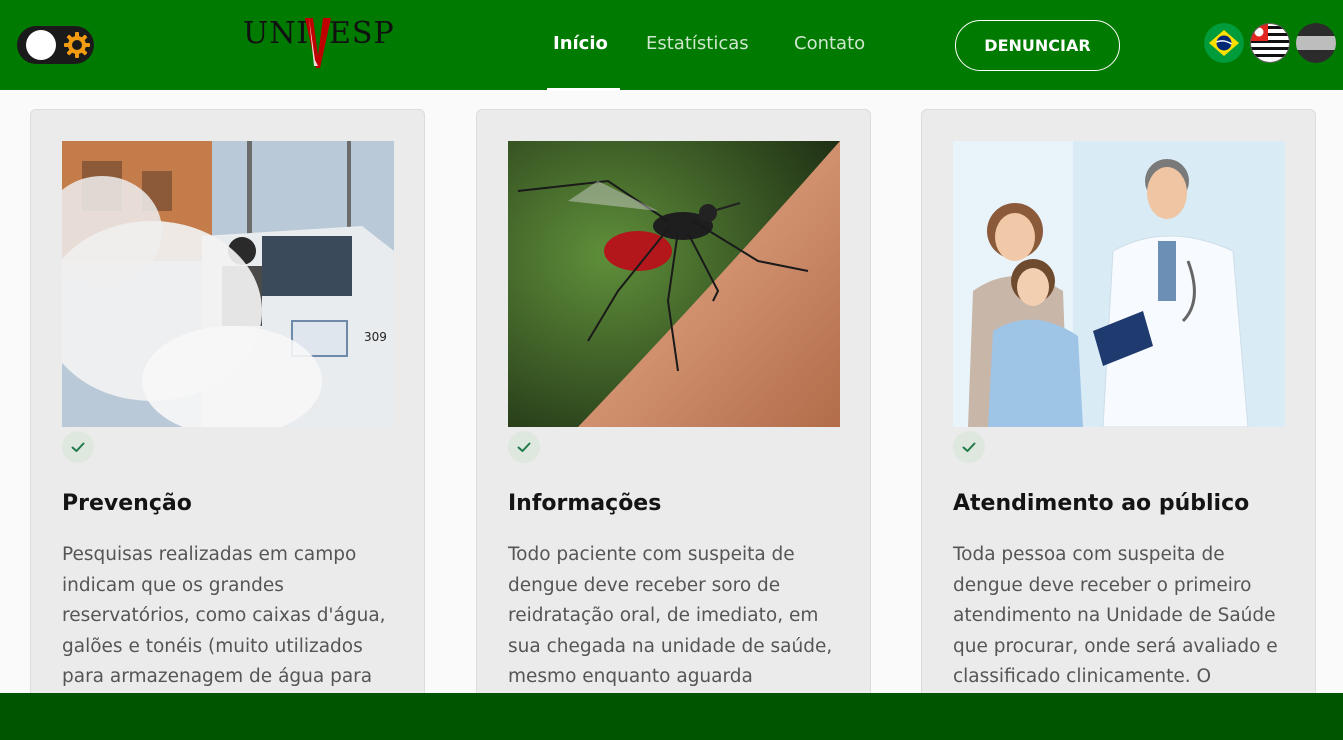 Image resolution: width=1343 pixels, height=740 pixels. Describe the element at coordinates (1037, 45) in the screenshot. I see `denunciar-button: DENUNCIAR` at that location.